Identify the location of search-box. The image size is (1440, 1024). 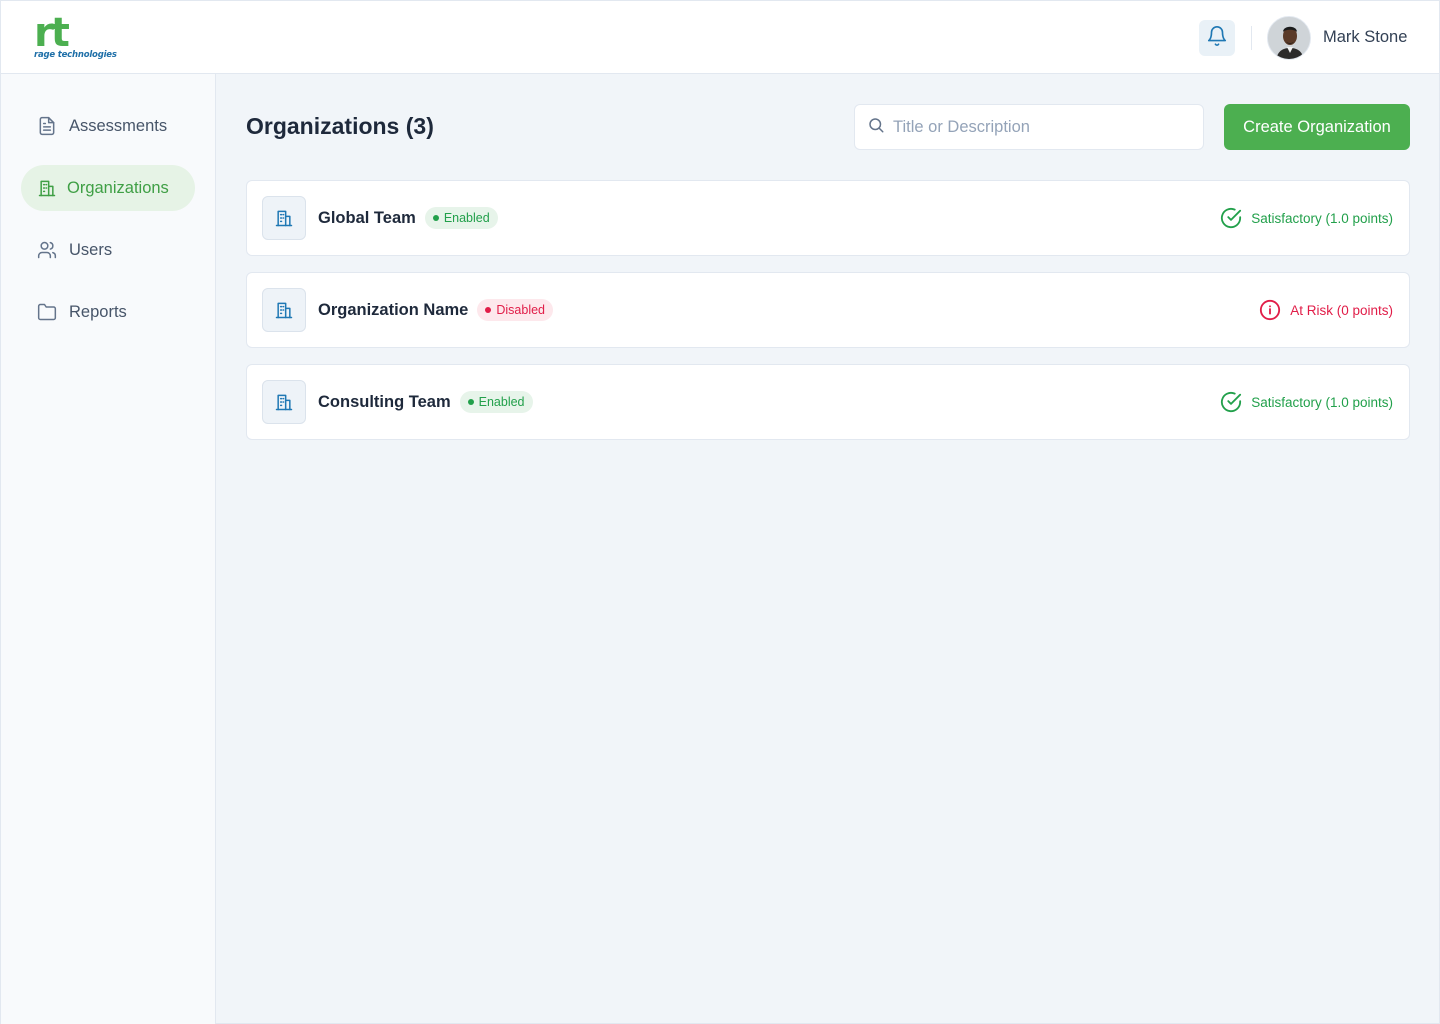
(1029, 127).